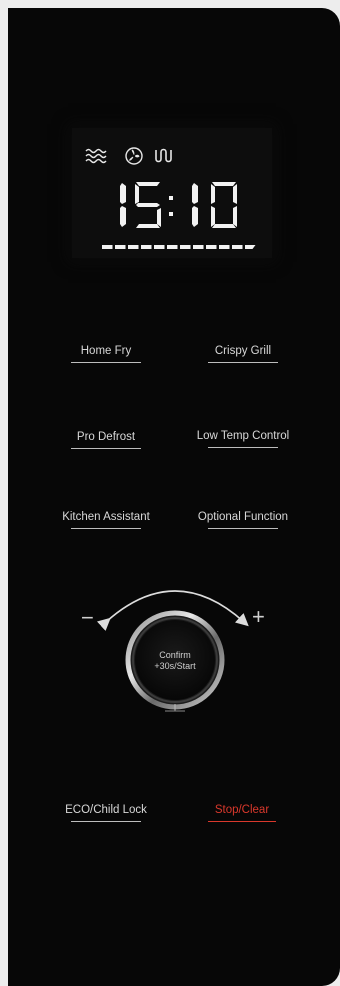 Image resolution: width=340 pixels, height=986 pixels. I want to click on optional-function-label: Optional Function, so click(243, 517).